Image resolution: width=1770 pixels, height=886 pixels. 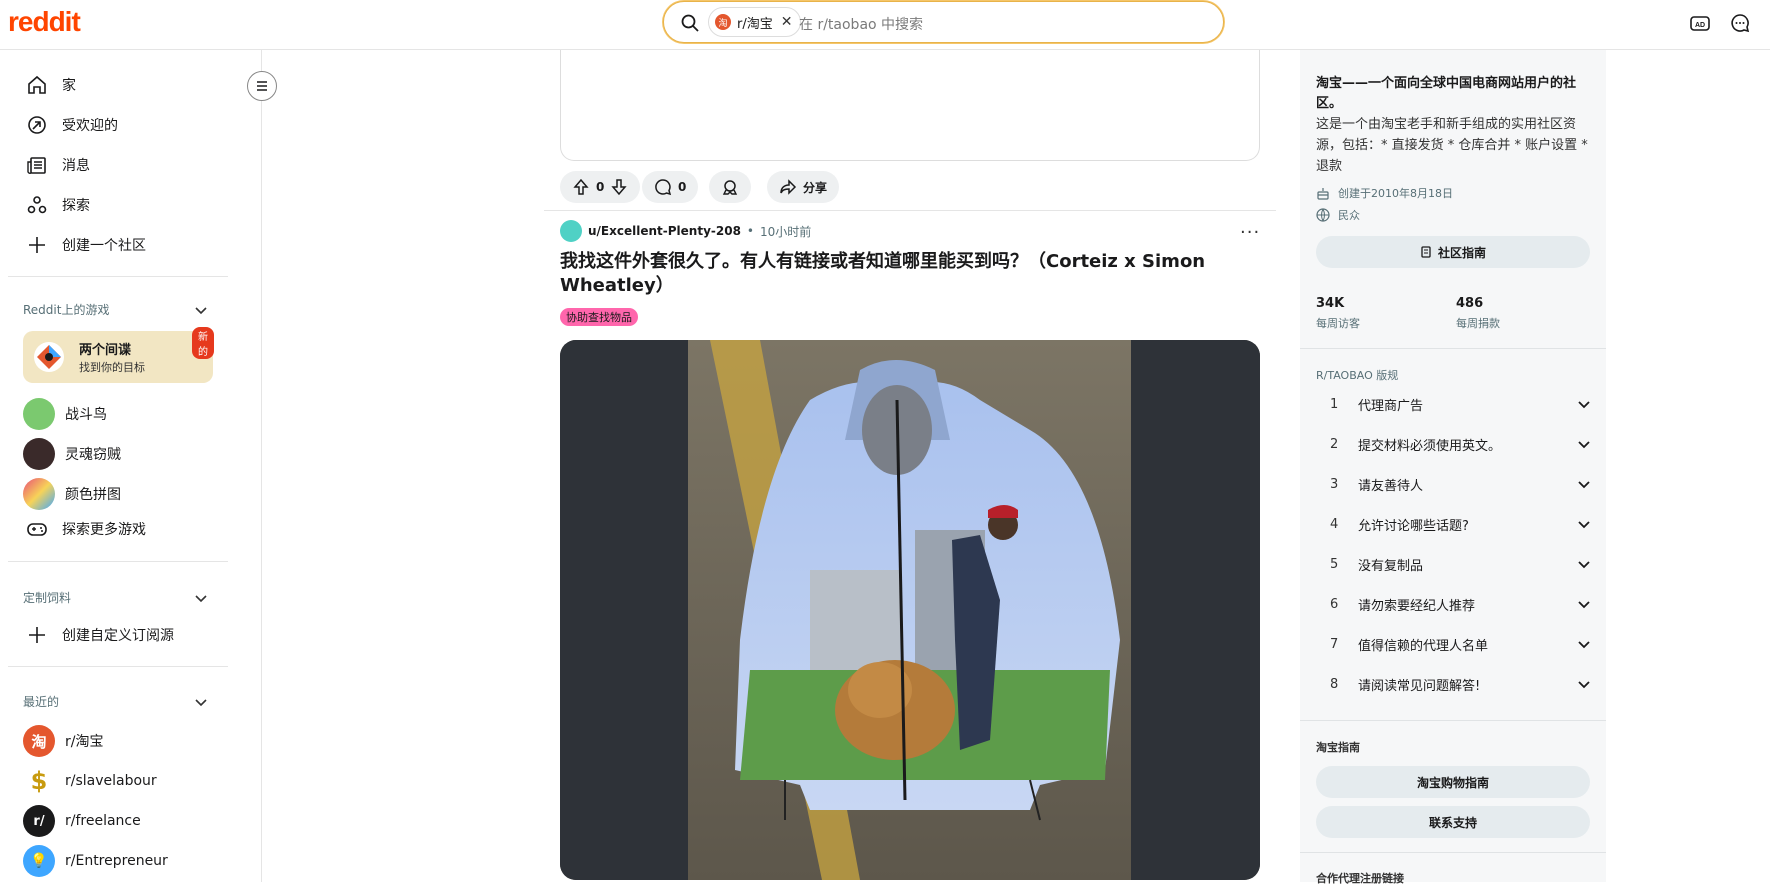 I want to click on rule-text: 请阅读常见问题解答!, so click(x=1419, y=686).